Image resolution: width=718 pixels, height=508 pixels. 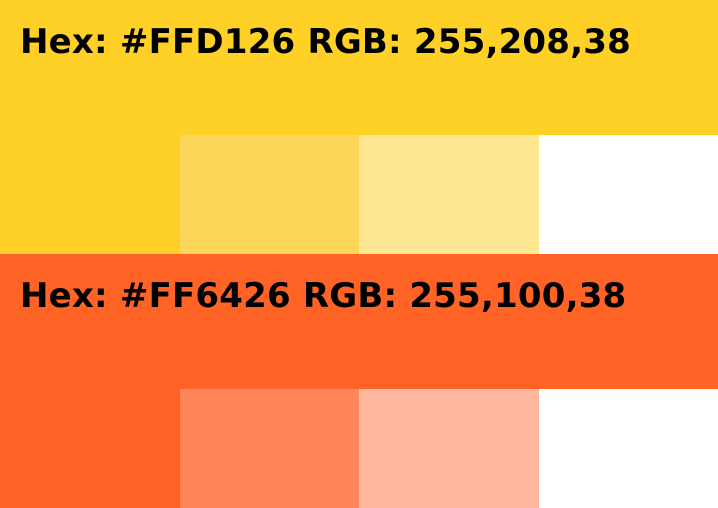 What do you see at coordinates (323, 296) in the screenshot?
I see `swatch-label: Hex: #FF6426 RGB: 255,100,38` at bounding box center [323, 296].